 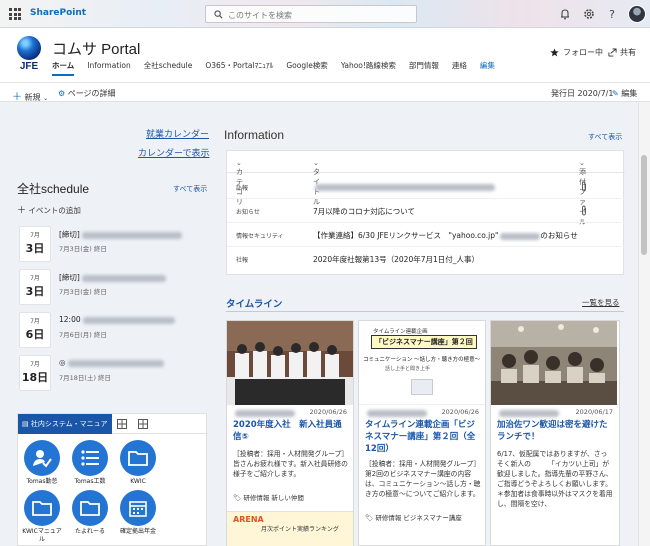 What do you see at coordinates (83, 335) in the screenshot?
I see `event-subtitle: 7月6日(月) 終日` at bounding box center [83, 335].